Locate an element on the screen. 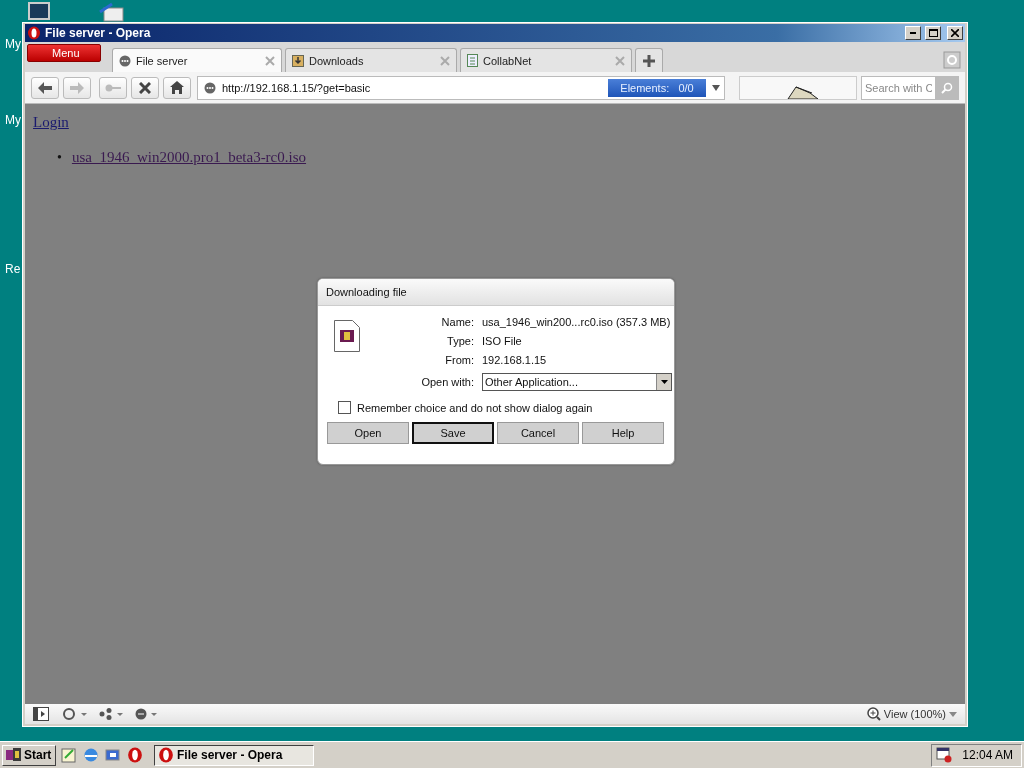 The image size is (1024, 768). field-label: Open with: is located at coordinates (447, 382).